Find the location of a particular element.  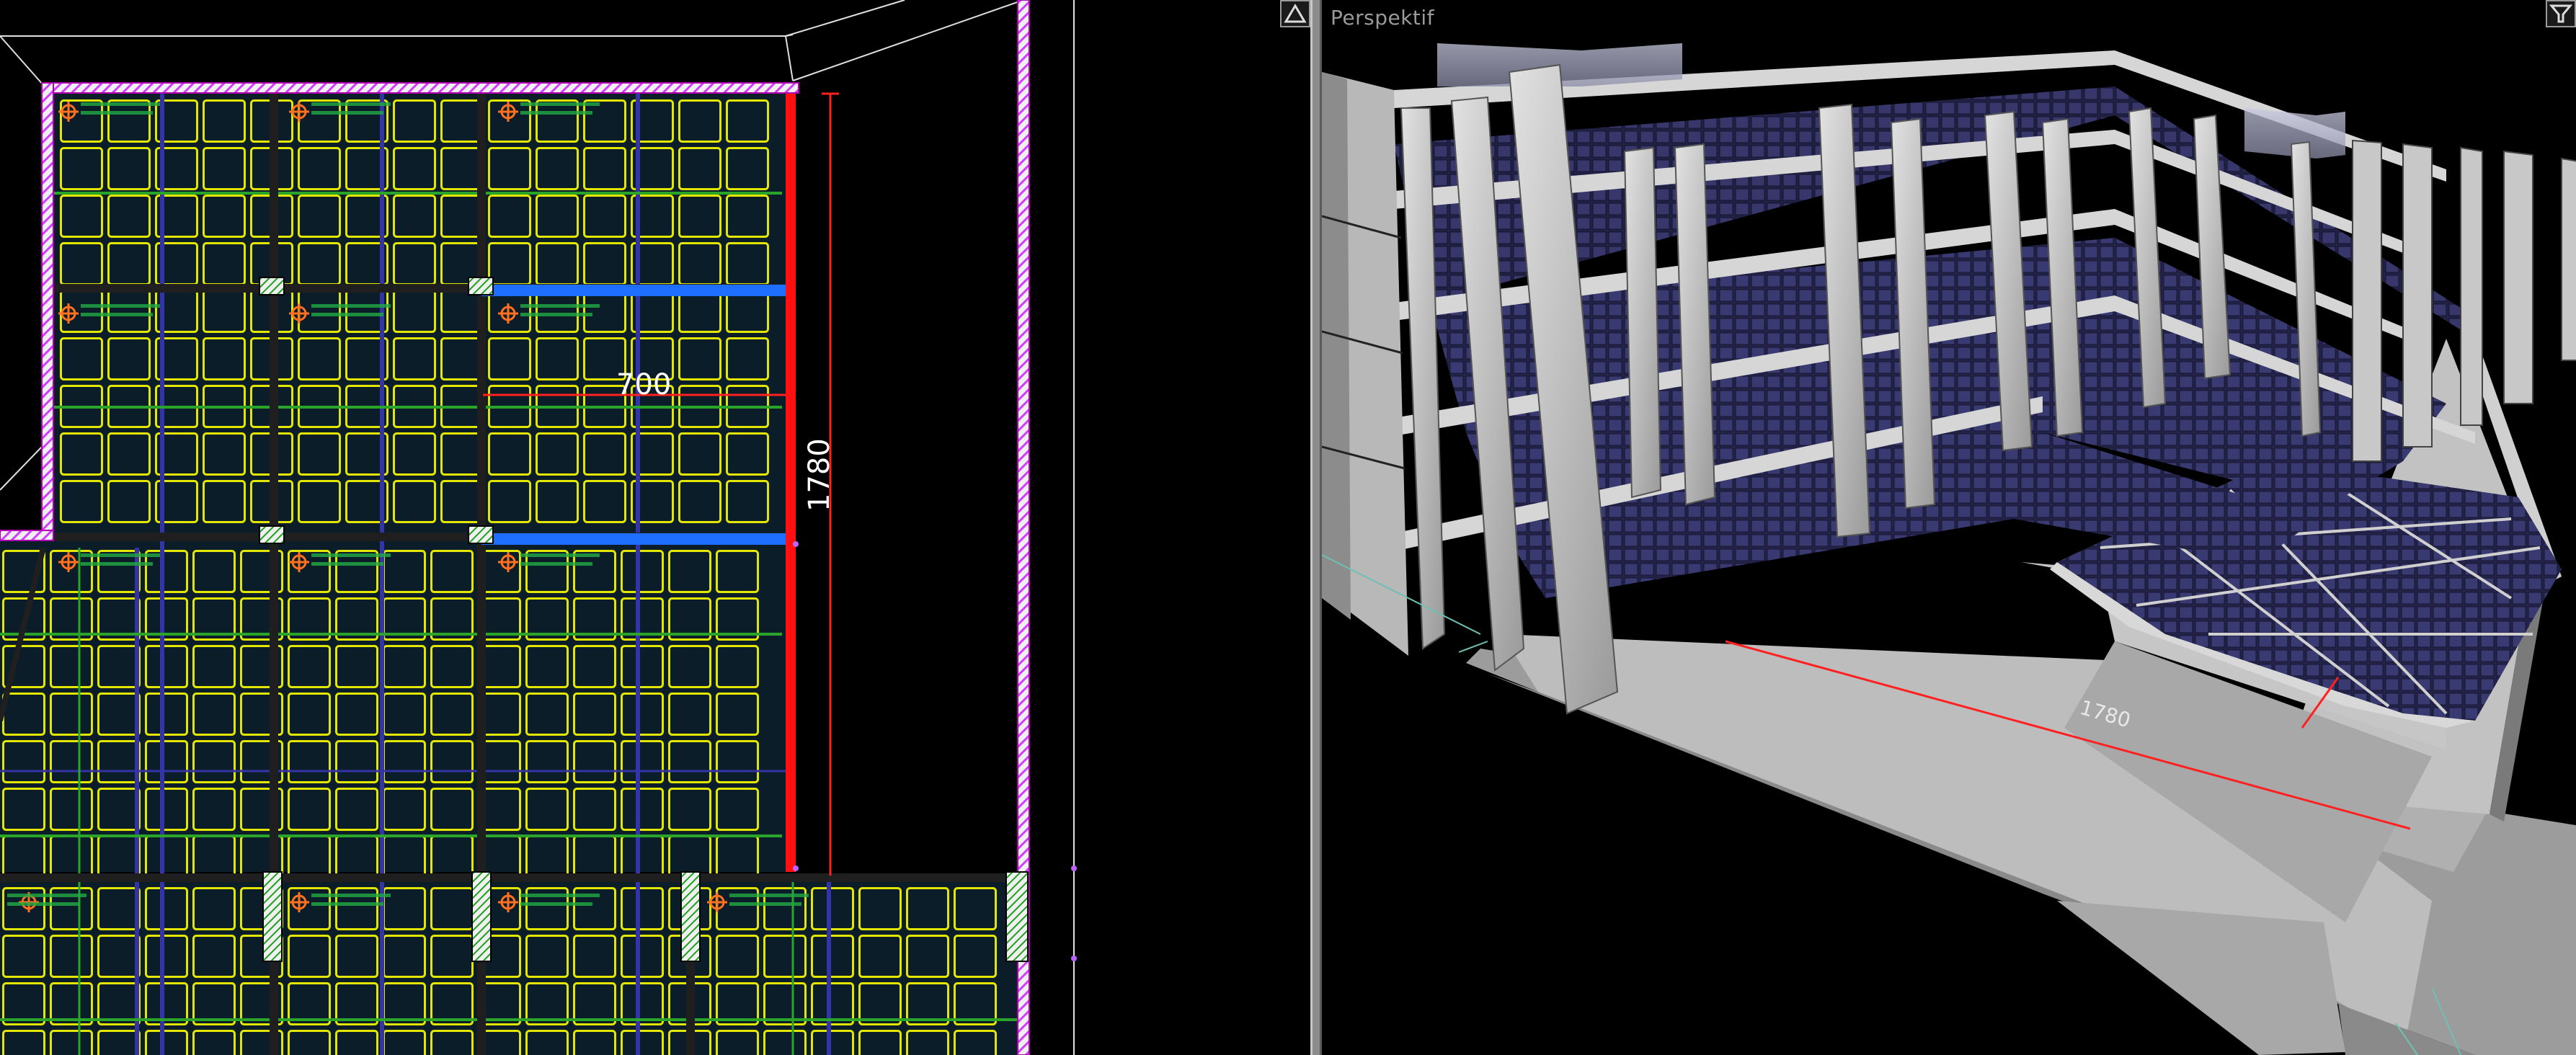

dimension-1780-label: 1780 is located at coordinates (819, 475).